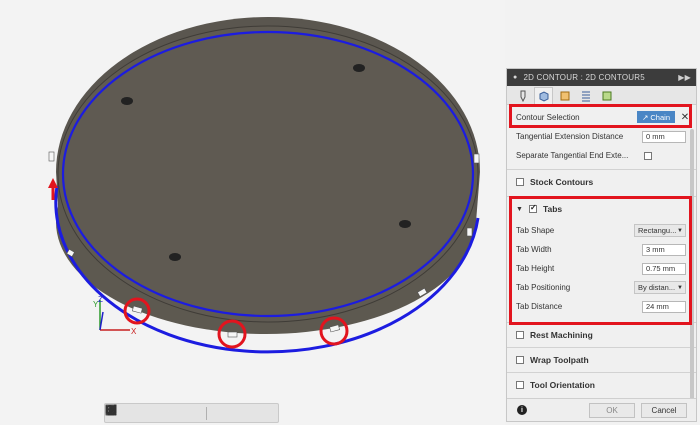 The image size is (700, 425). I want to click on stock-contours-section: Stock Contours, so click(601, 181).